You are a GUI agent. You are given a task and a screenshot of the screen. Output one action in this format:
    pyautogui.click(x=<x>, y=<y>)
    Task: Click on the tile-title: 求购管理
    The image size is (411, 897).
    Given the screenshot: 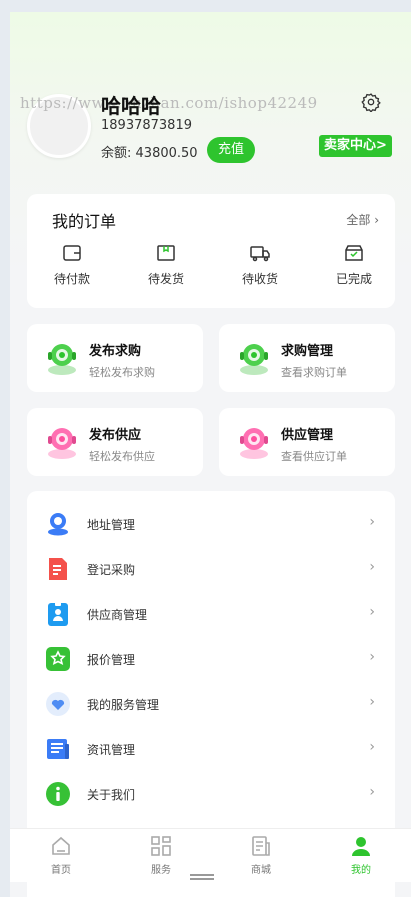 What is the action you would take?
    pyautogui.click(x=307, y=351)
    